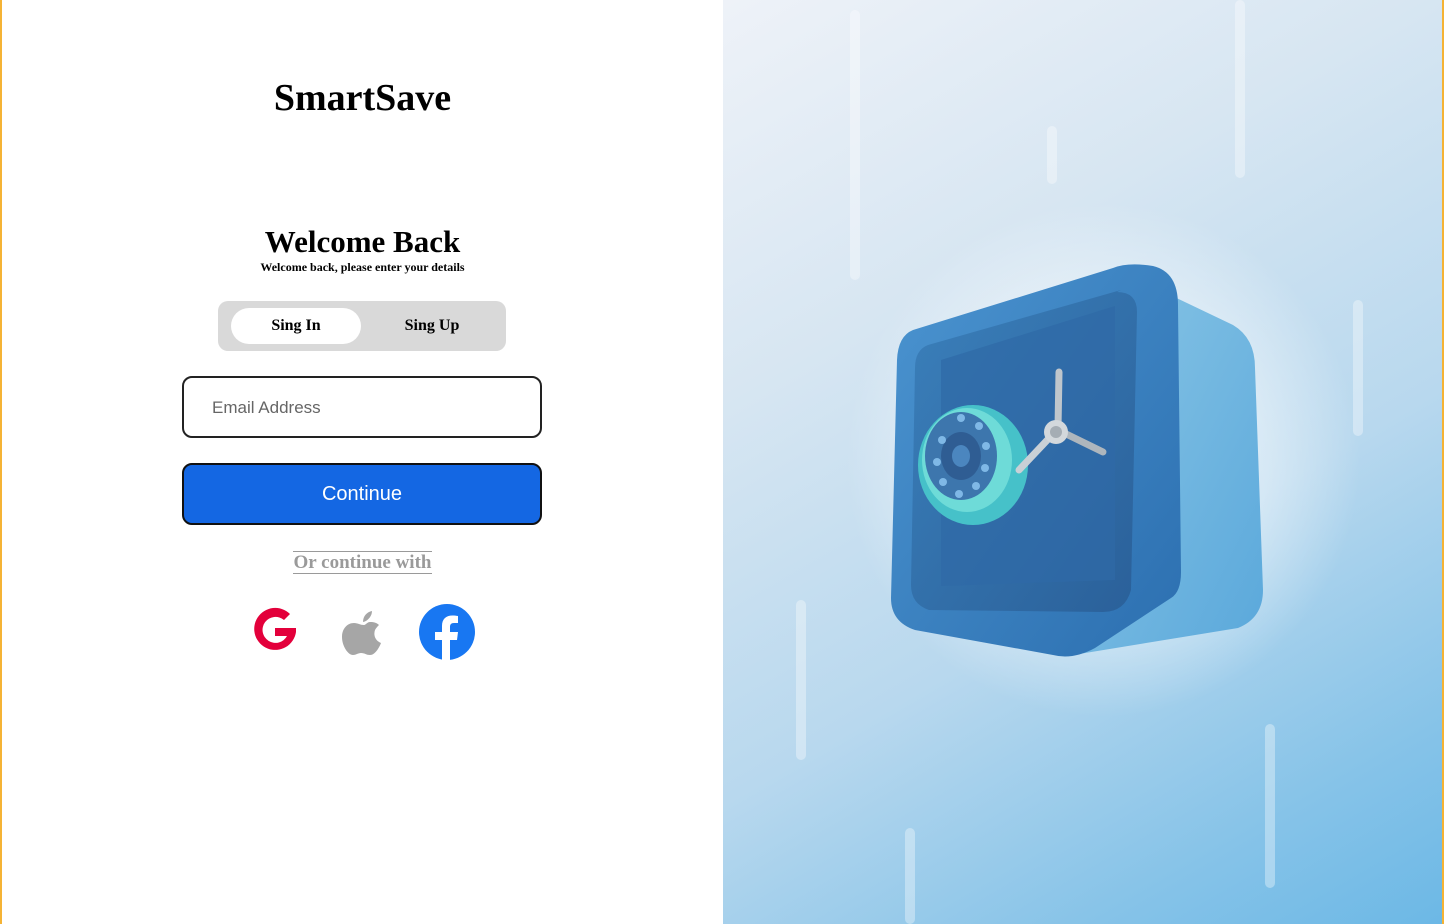 This screenshot has width=1444, height=924. What do you see at coordinates (447, 632) in the screenshot?
I see `facebook-icon` at bounding box center [447, 632].